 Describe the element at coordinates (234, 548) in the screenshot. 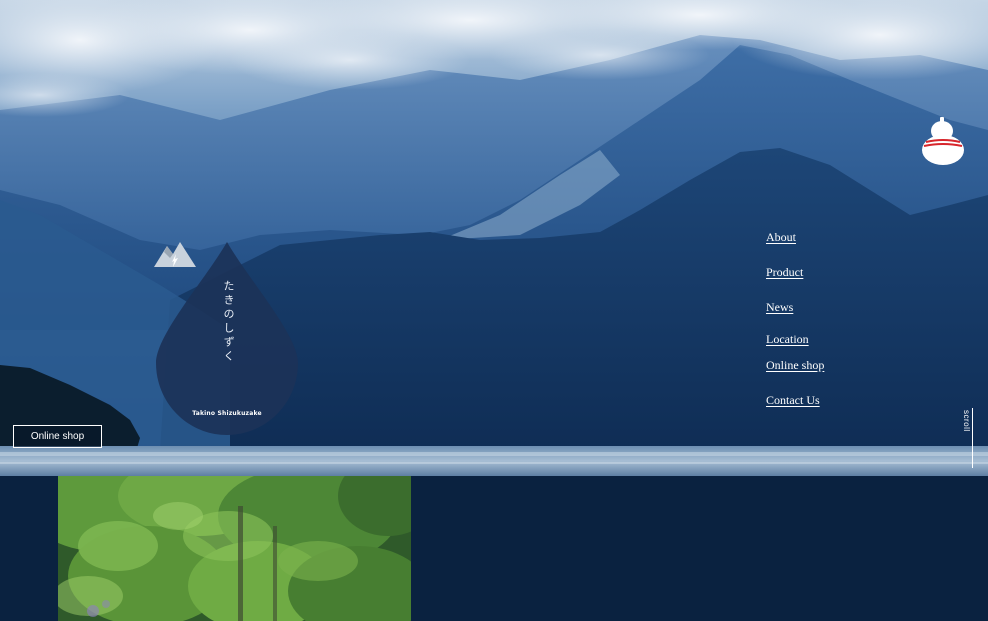

I see `forest-image` at that location.